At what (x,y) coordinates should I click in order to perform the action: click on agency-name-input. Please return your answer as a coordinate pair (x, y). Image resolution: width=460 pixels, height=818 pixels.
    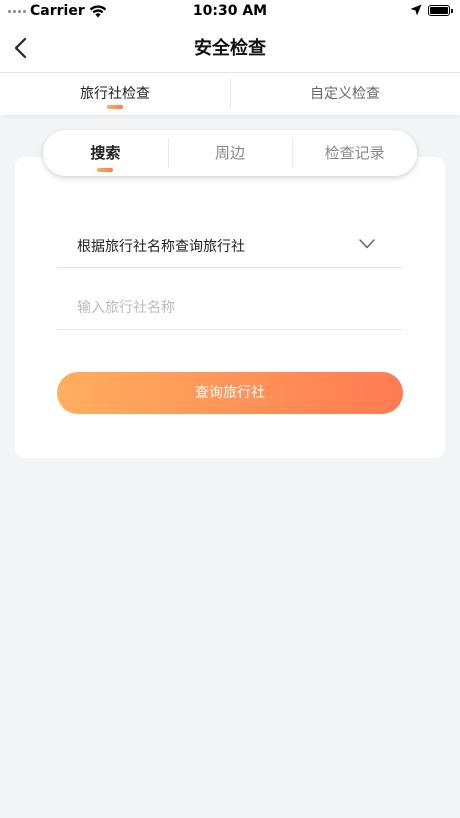
    Looking at the image, I should click on (227, 308).